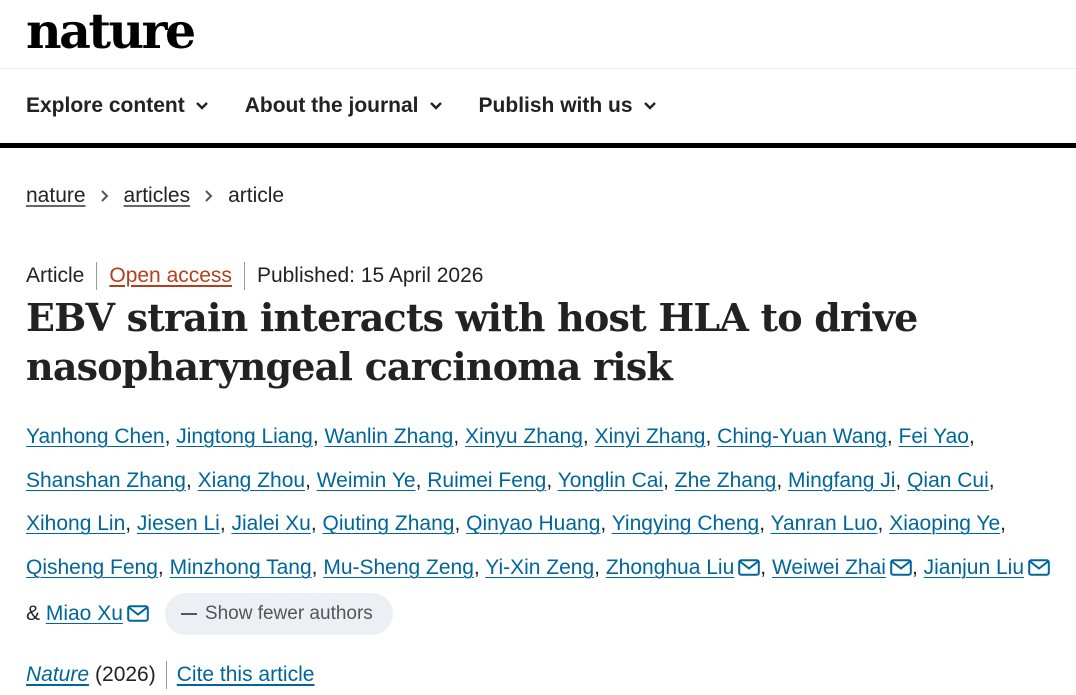 The image size is (1076, 695). I want to click on author-link: Qian Cui, so click(948, 480).